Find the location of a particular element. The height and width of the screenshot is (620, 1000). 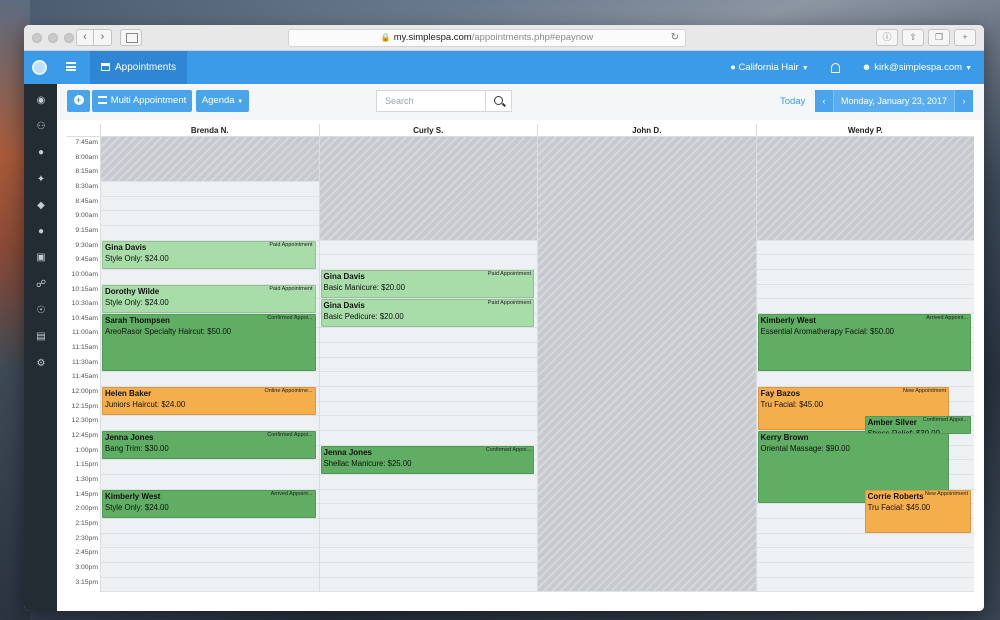

agenda-dropdown: Agenda ▼ is located at coordinates (222, 101).